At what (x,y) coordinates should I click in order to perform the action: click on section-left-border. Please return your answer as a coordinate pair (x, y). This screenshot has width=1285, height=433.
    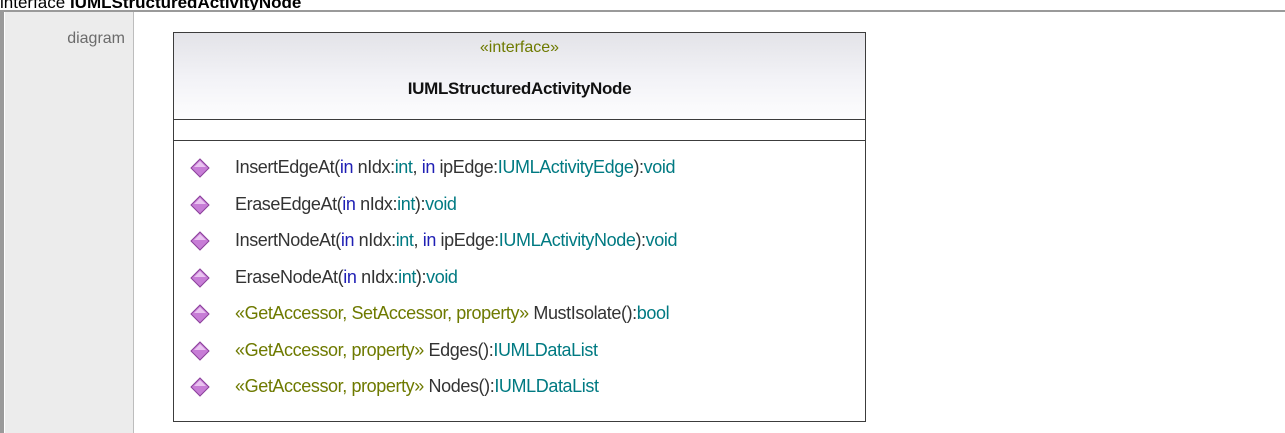
    Looking at the image, I should click on (2, 222).